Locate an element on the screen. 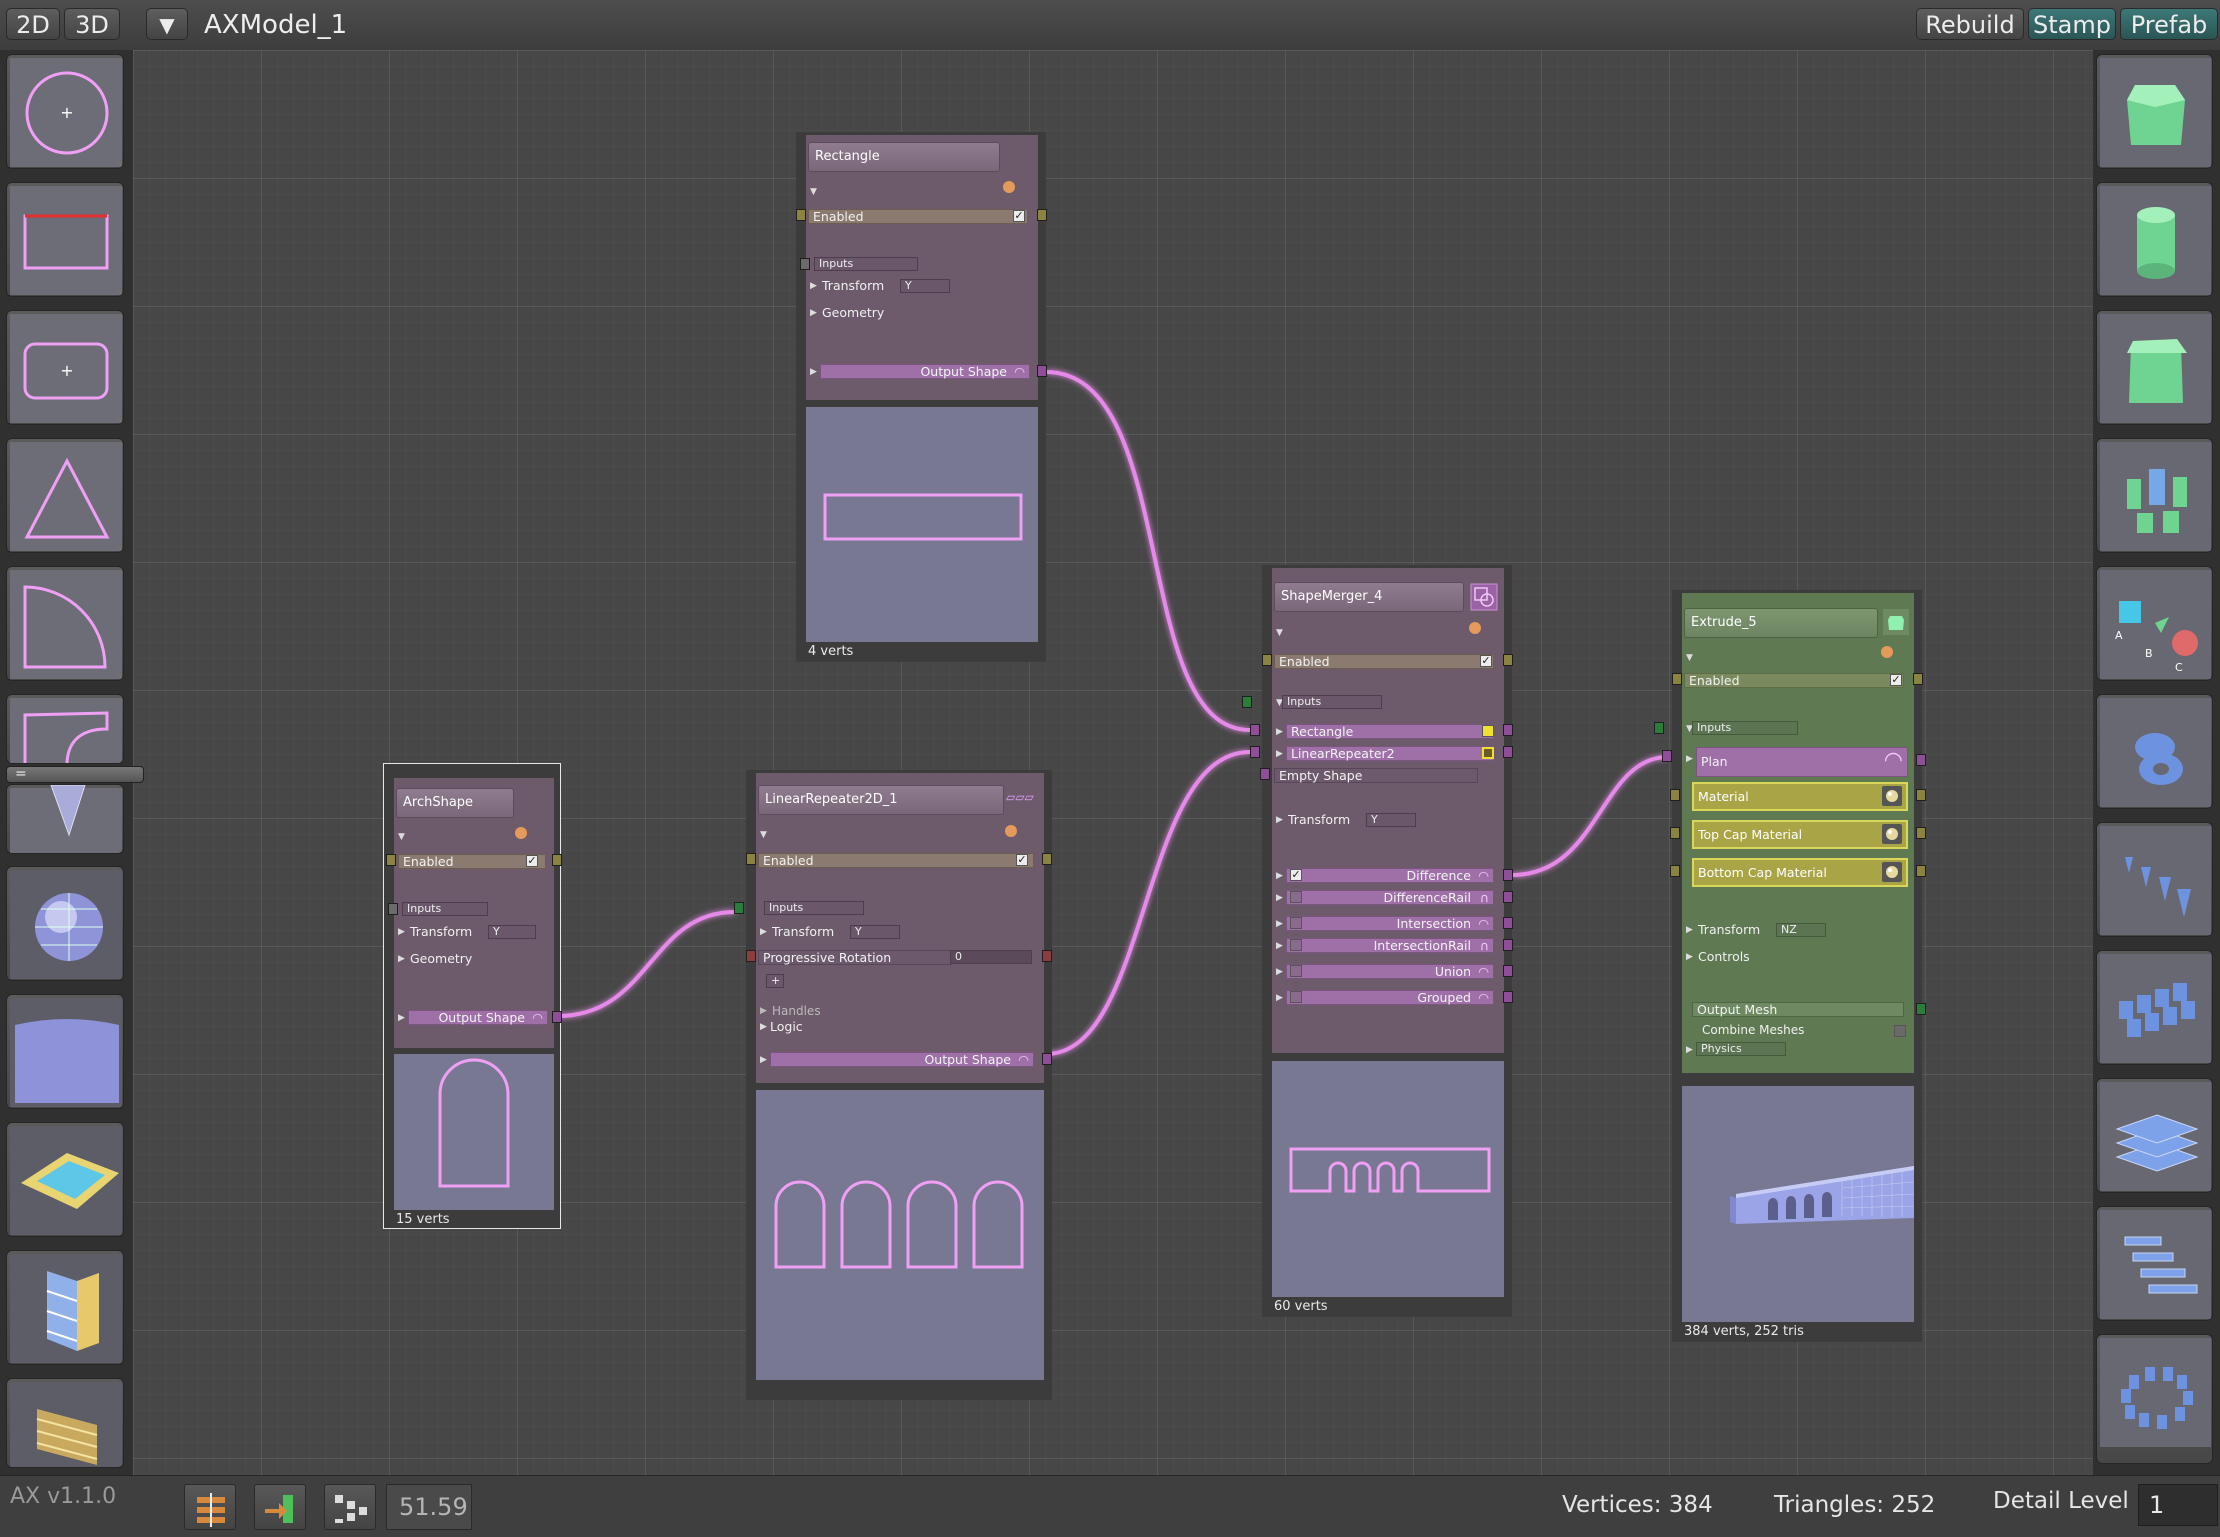  scatter-cylinders-tool is located at coordinates (2154, 495).